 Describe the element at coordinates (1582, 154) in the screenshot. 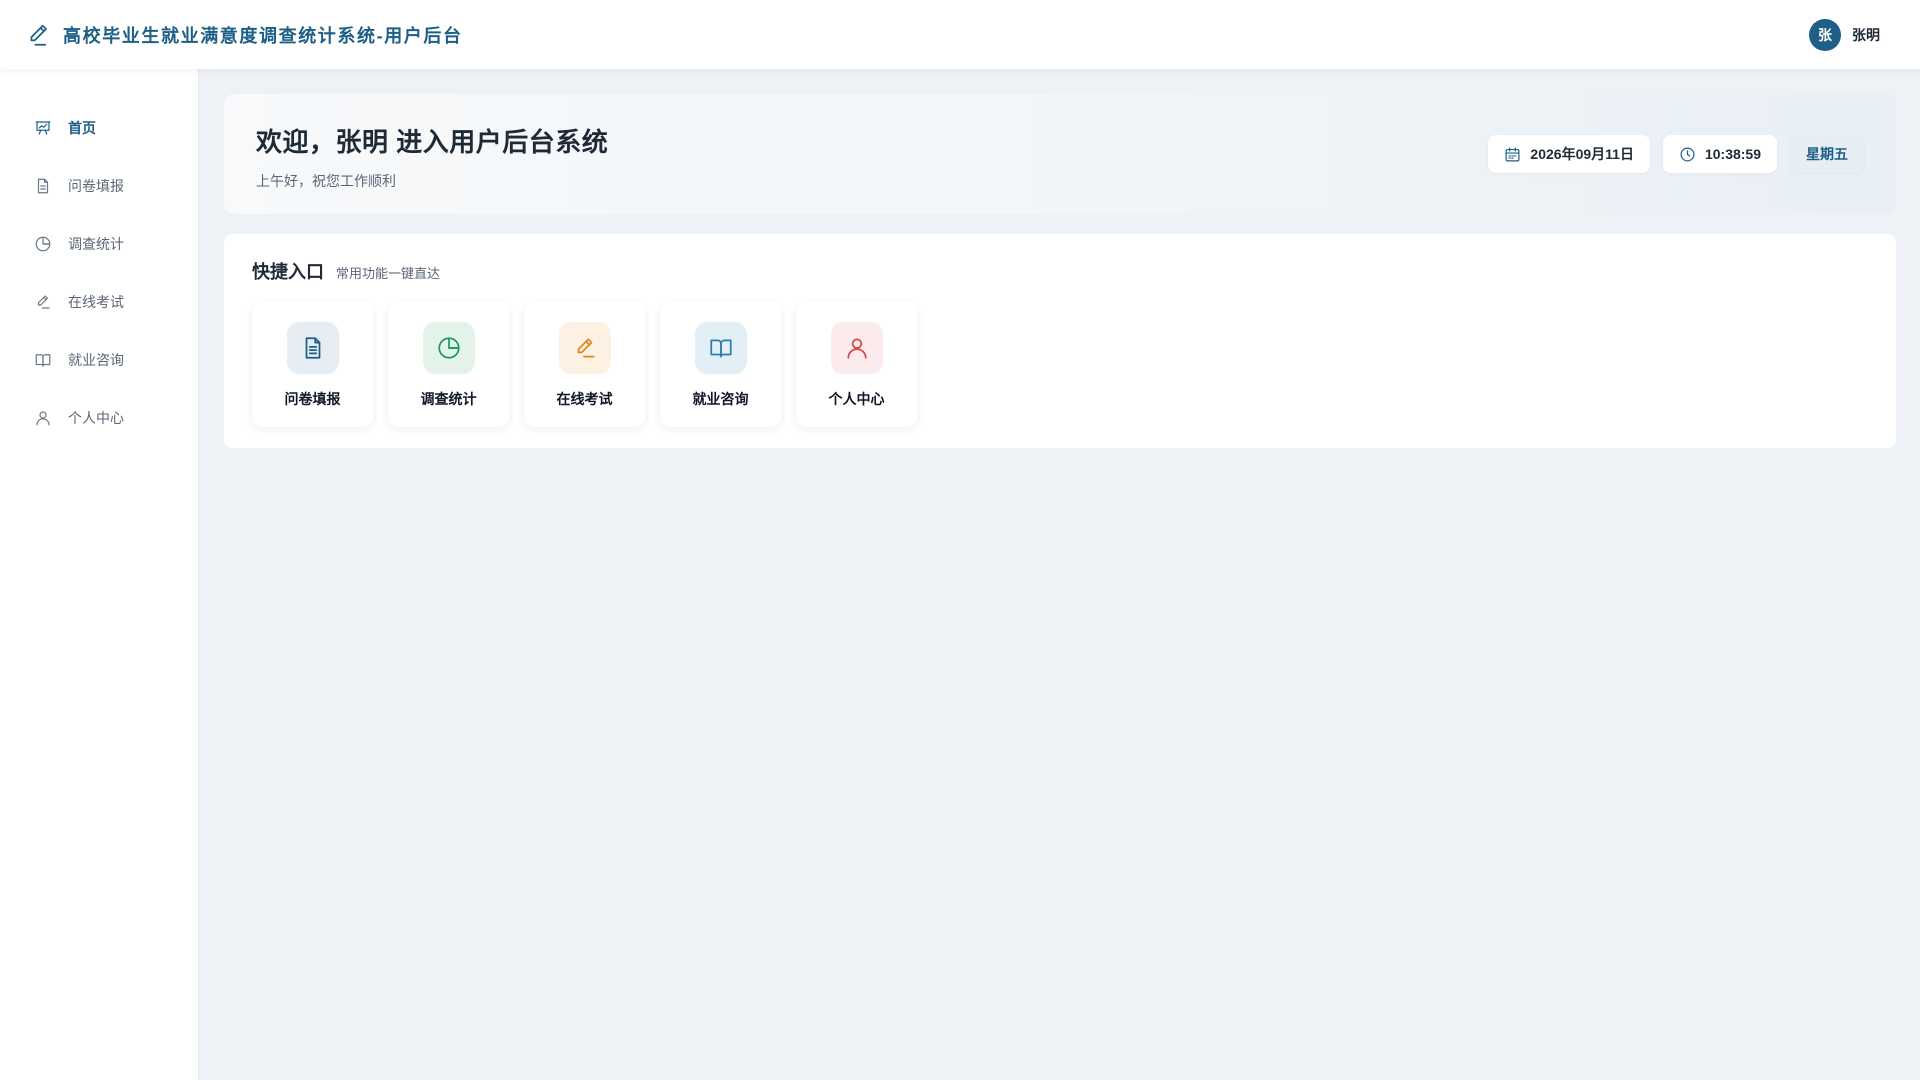

I see `date-text: 2026年09月11日` at that location.